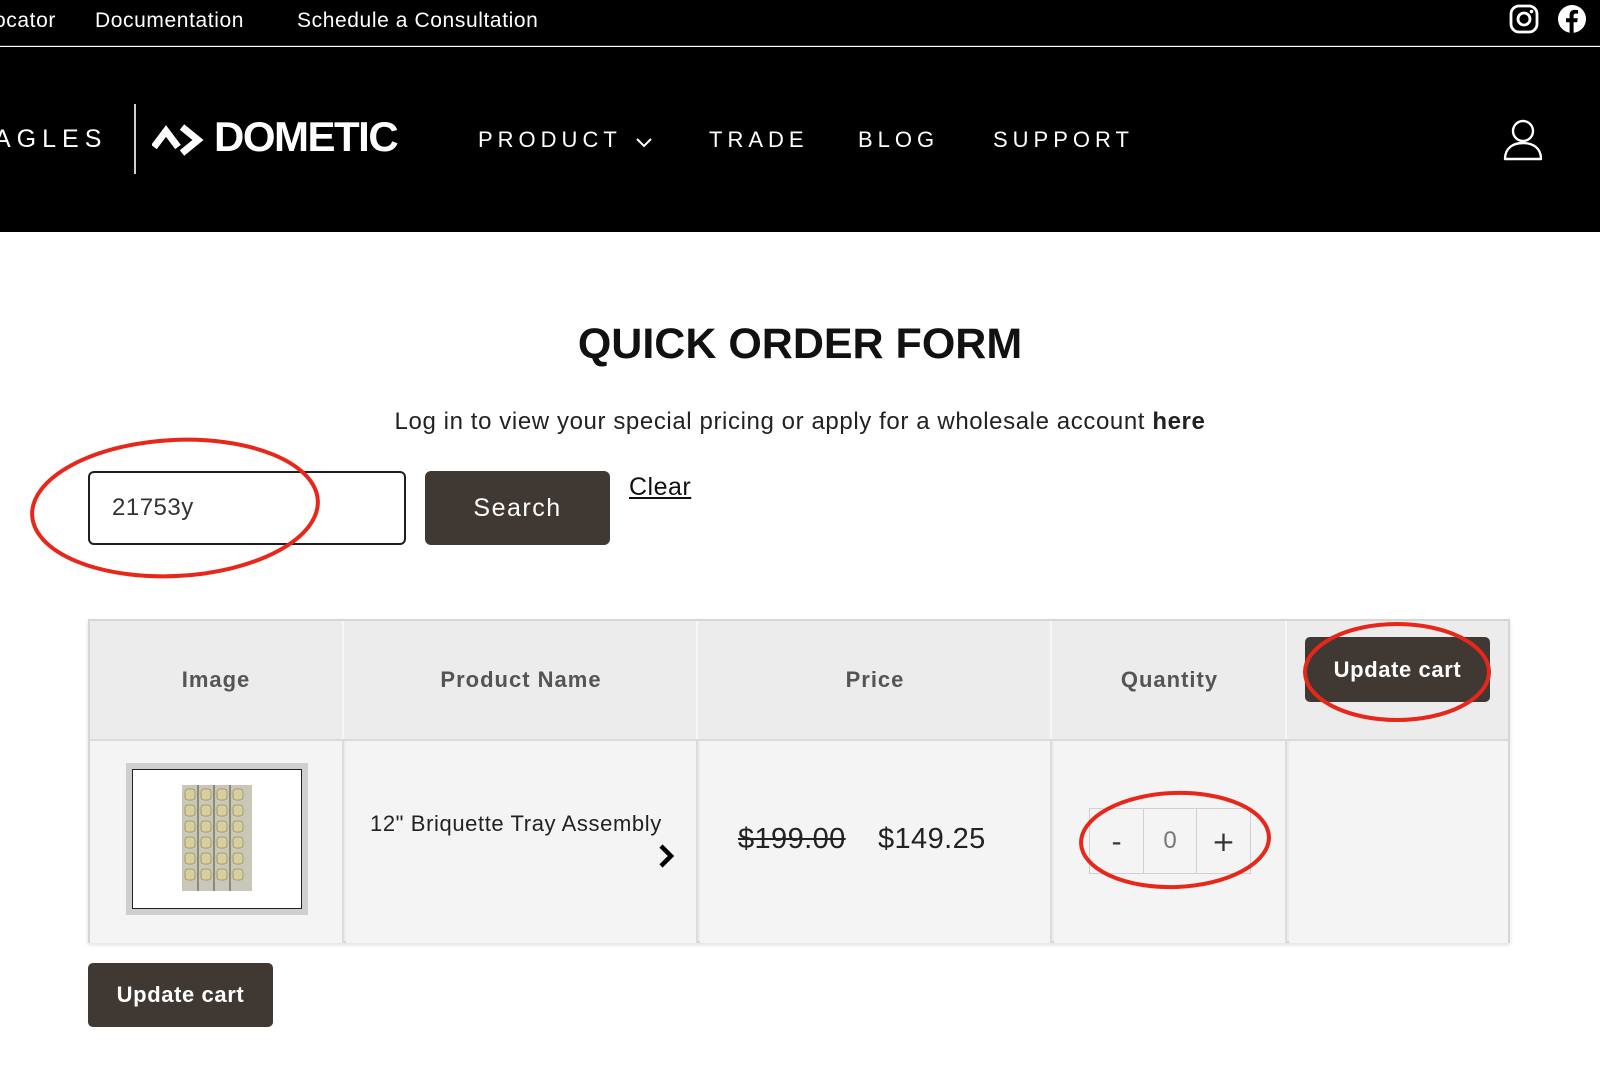  I want to click on quantity-input, so click(1170, 841).